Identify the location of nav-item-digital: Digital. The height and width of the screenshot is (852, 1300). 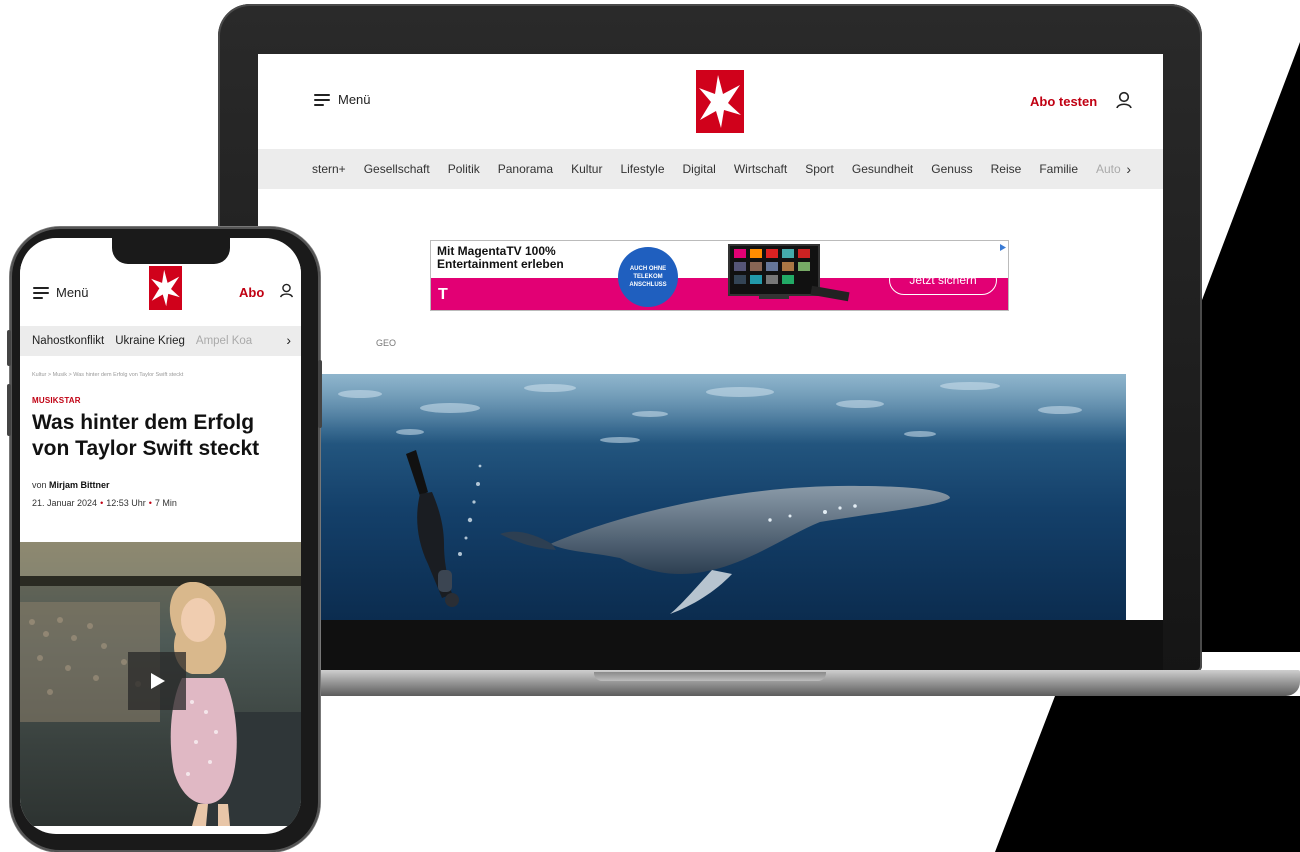
(699, 169).